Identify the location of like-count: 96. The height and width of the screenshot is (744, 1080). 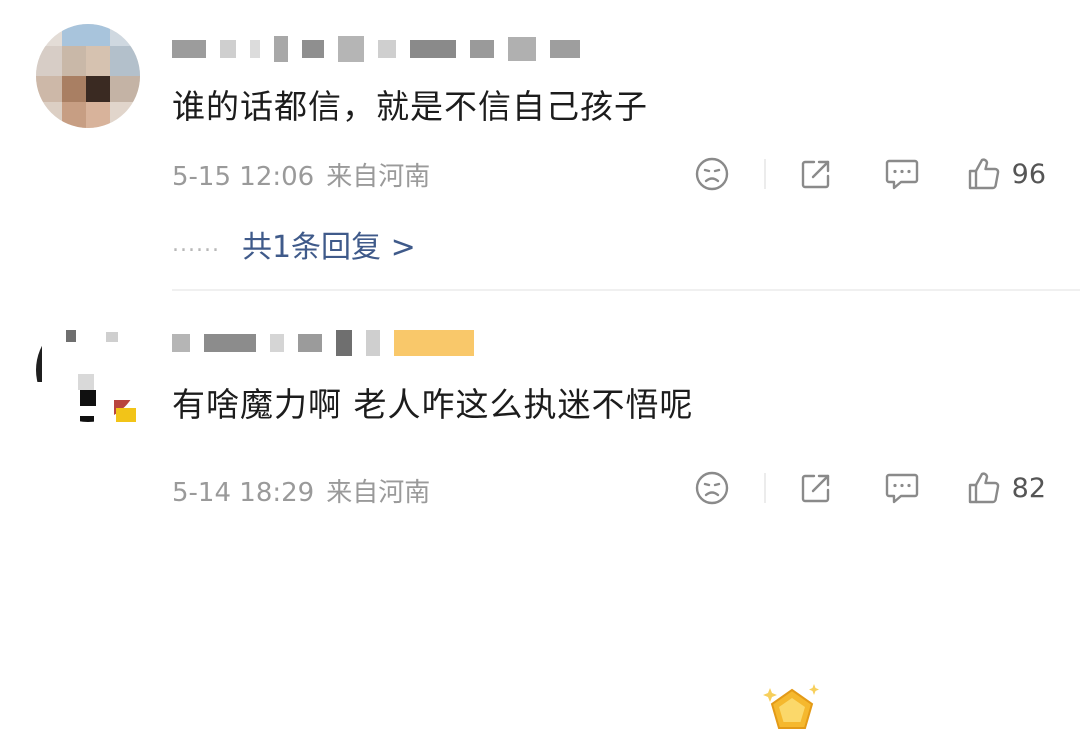
(1028, 174).